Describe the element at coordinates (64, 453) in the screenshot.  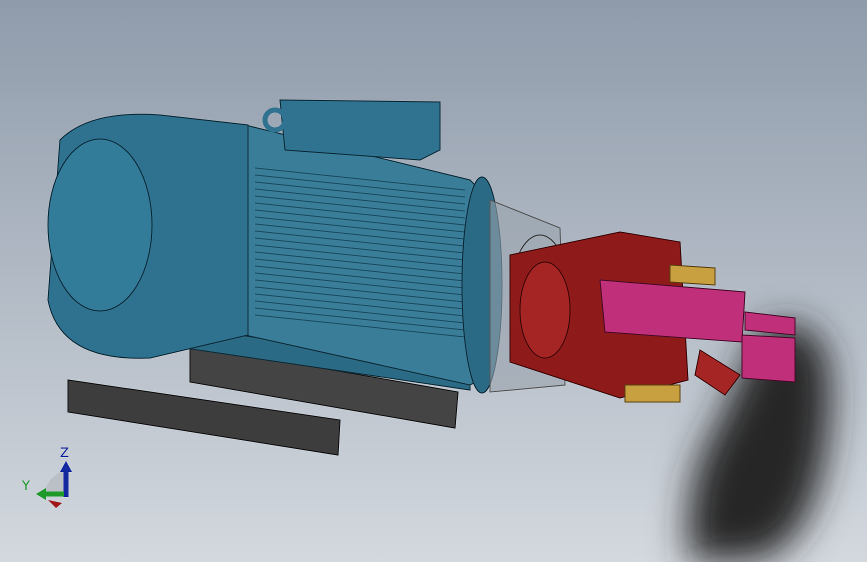
I see `axis-label: Z` at that location.